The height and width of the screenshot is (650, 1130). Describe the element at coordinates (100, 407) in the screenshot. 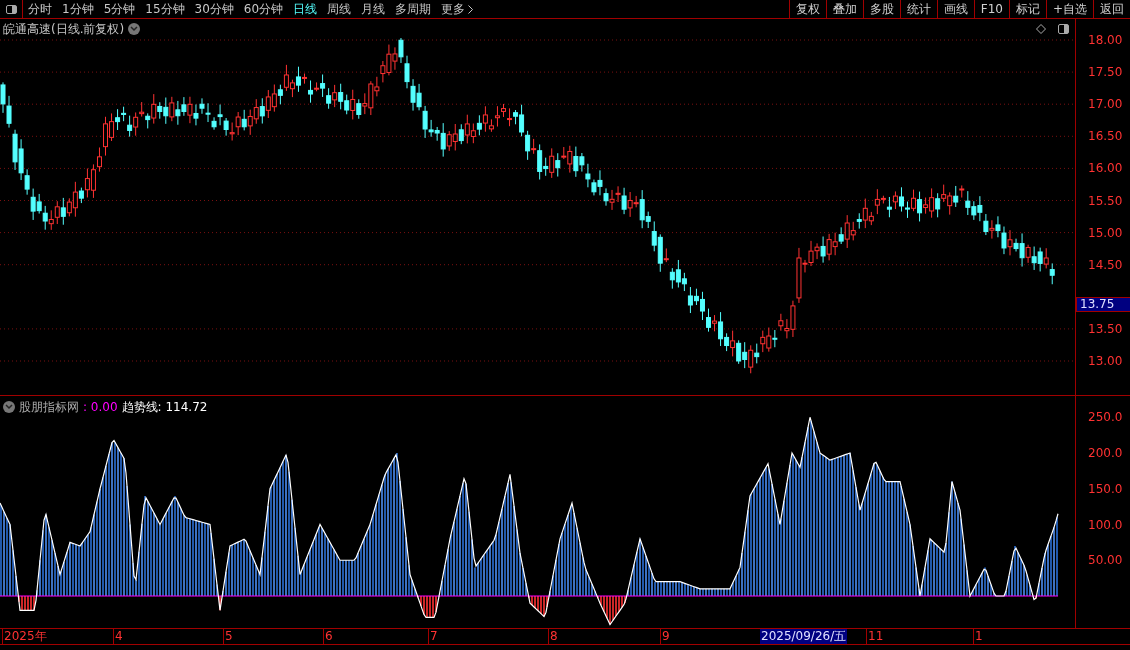

I see `indicator-value: : 0.00` at that location.